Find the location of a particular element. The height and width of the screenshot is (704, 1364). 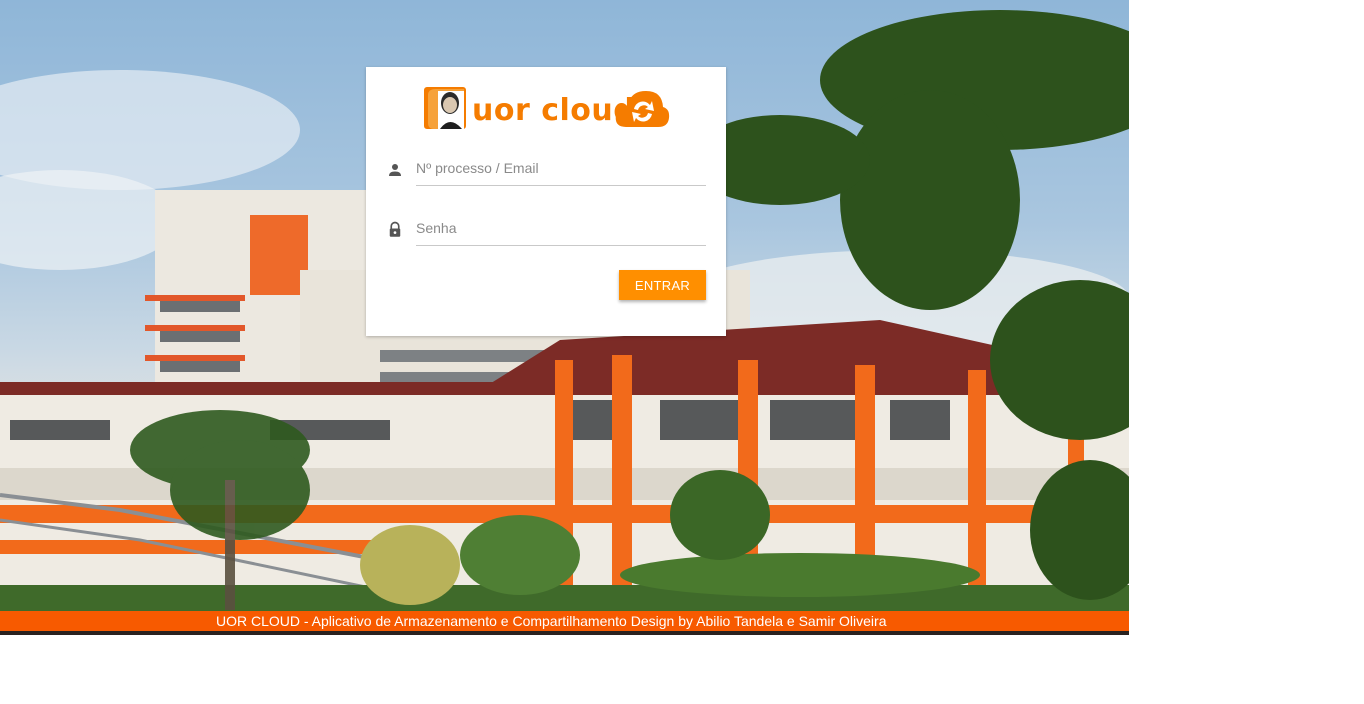

brand-logo: uor cloud is located at coordinates (547, 108).